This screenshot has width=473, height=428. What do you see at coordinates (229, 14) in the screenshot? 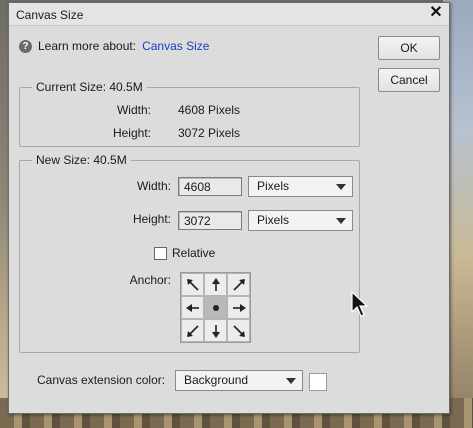
I see `title-bar: Canvas Size ✕` at bounding box center [229, 14].